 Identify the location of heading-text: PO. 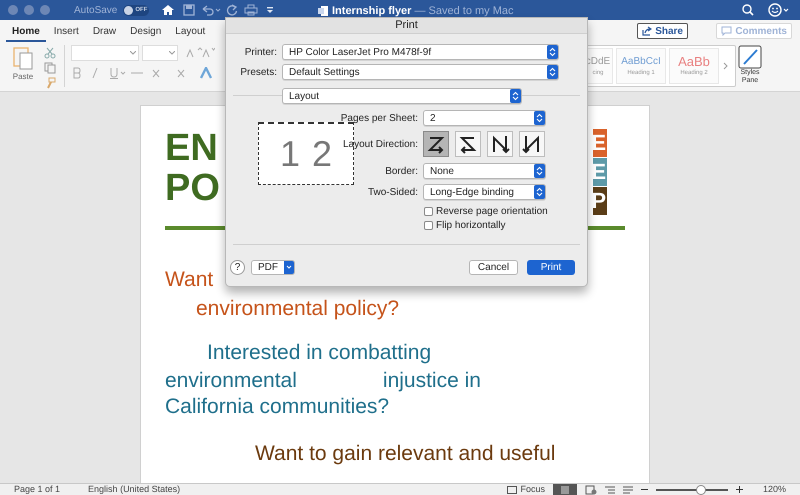
(192, 188).